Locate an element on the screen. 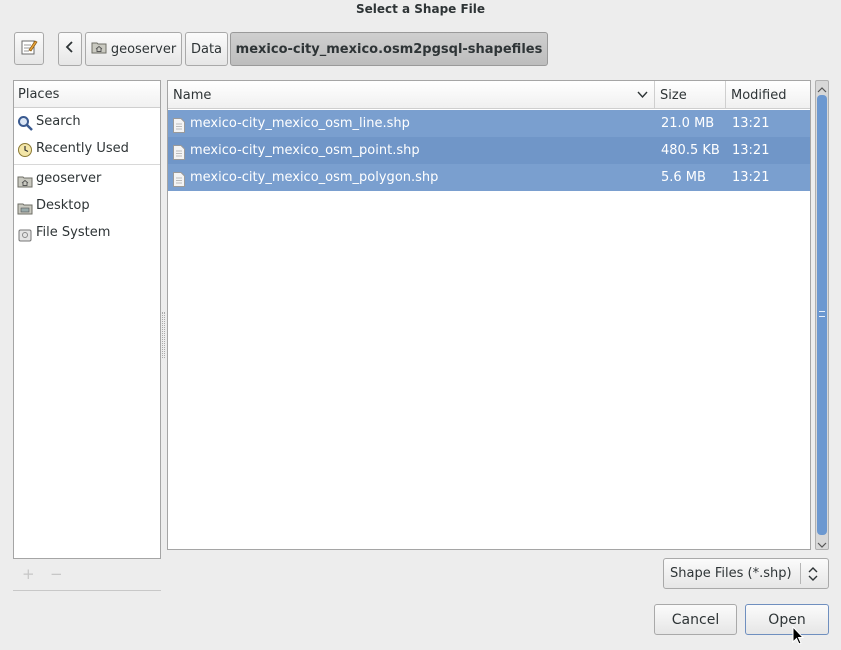 The height and width of the screenshot is (650, 841). cancel-button: Cancel is located at coordinates (695, 619).